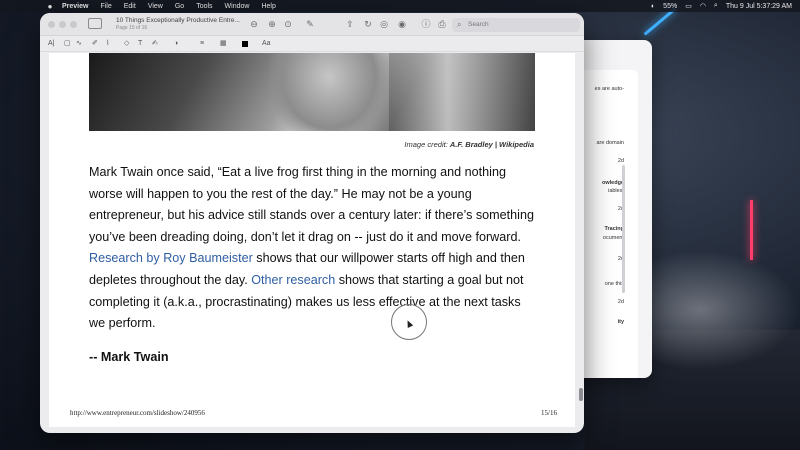 This screenshot has height=450, width=800. What do you see at coordinates (426, 24) in the screenshot?
I see `info-icon: ⓘ` at bounding box center [426, 24].